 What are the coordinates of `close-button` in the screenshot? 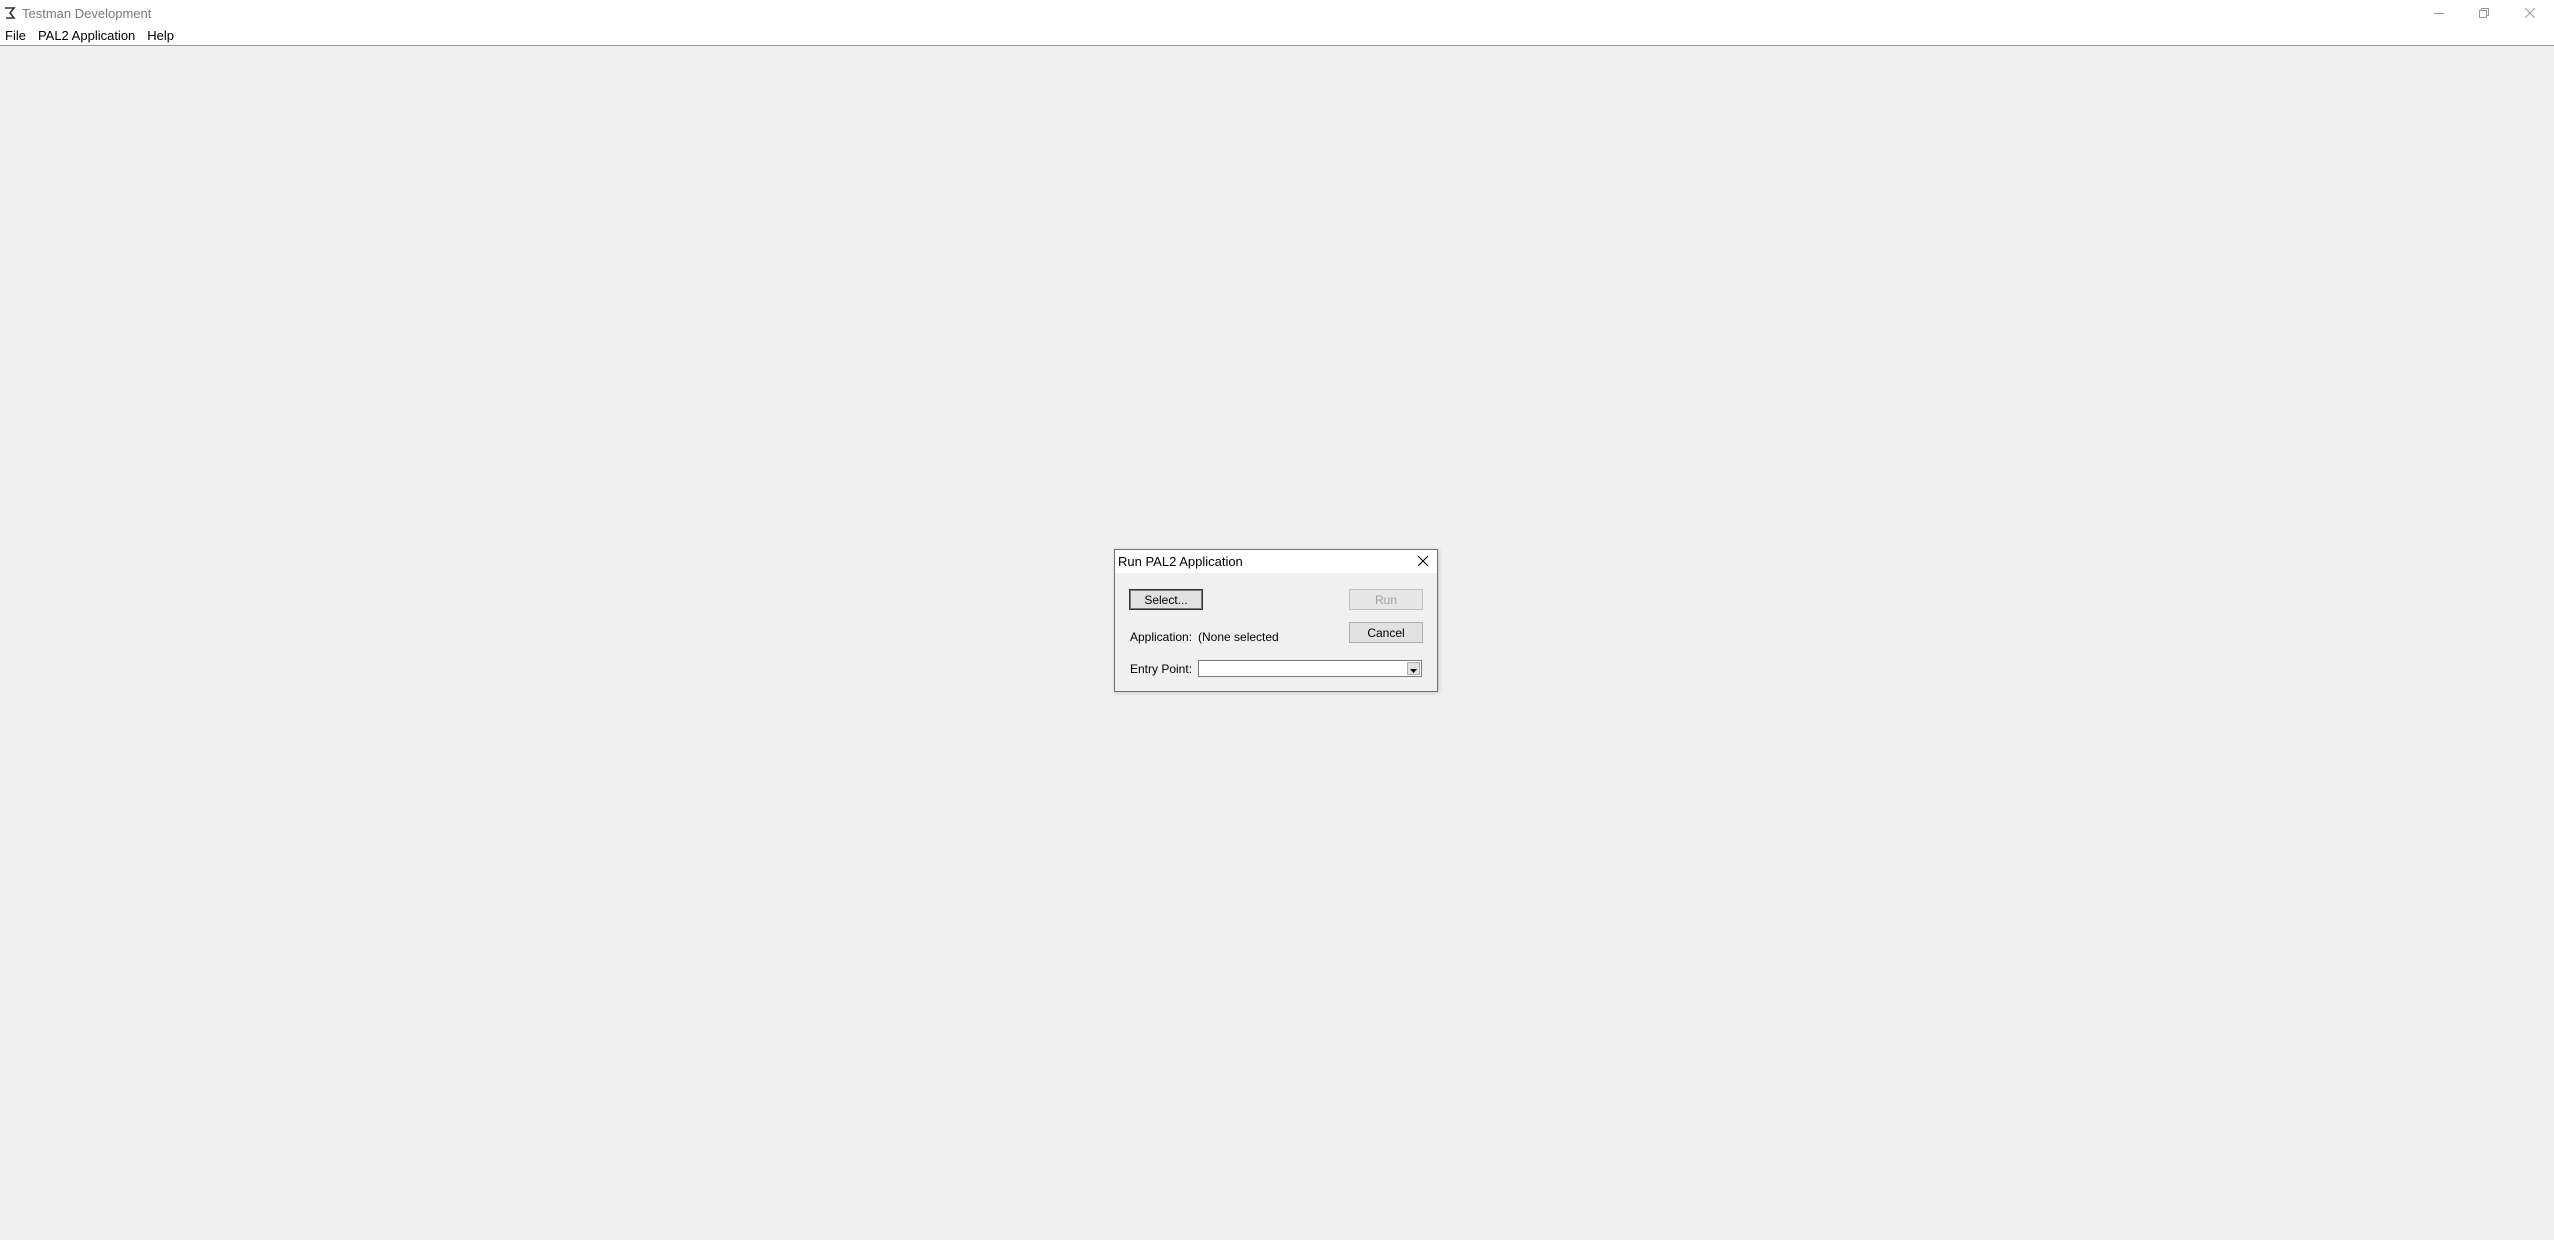 It's located at (2530, 13).